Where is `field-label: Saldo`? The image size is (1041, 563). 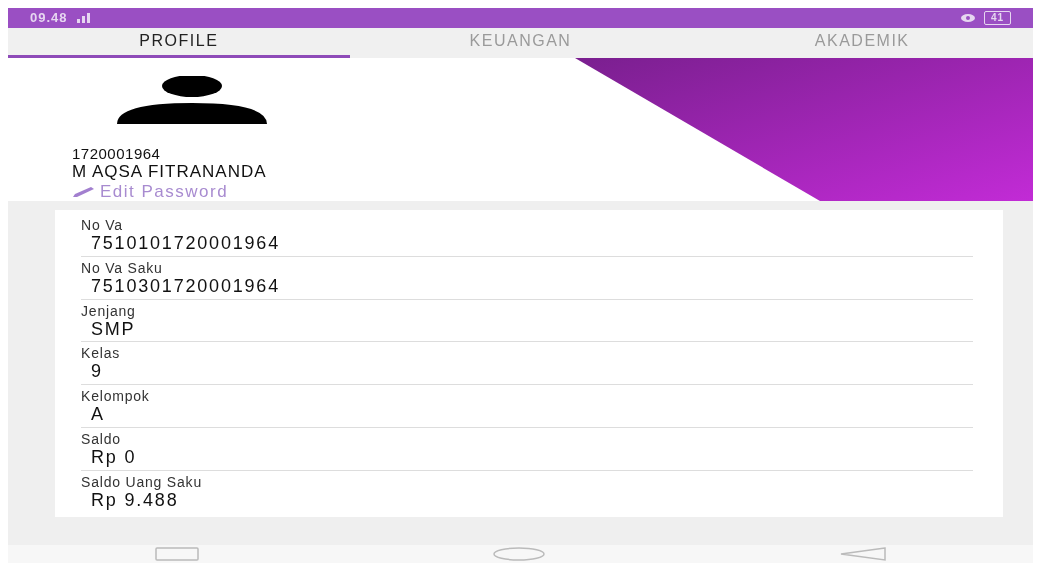 field-label: Saldo is located at coordinates (101, 439).